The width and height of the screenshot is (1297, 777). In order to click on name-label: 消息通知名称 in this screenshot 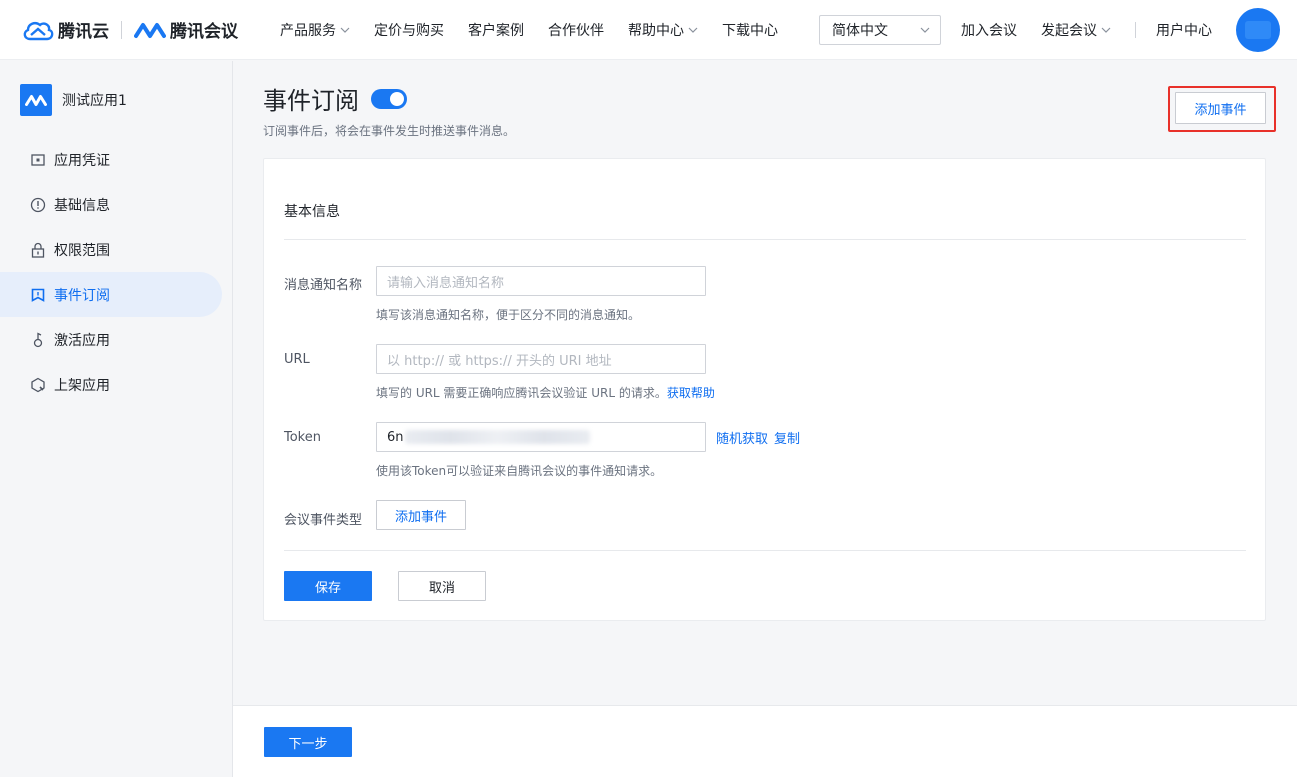, I will do `click(323, 285)`.